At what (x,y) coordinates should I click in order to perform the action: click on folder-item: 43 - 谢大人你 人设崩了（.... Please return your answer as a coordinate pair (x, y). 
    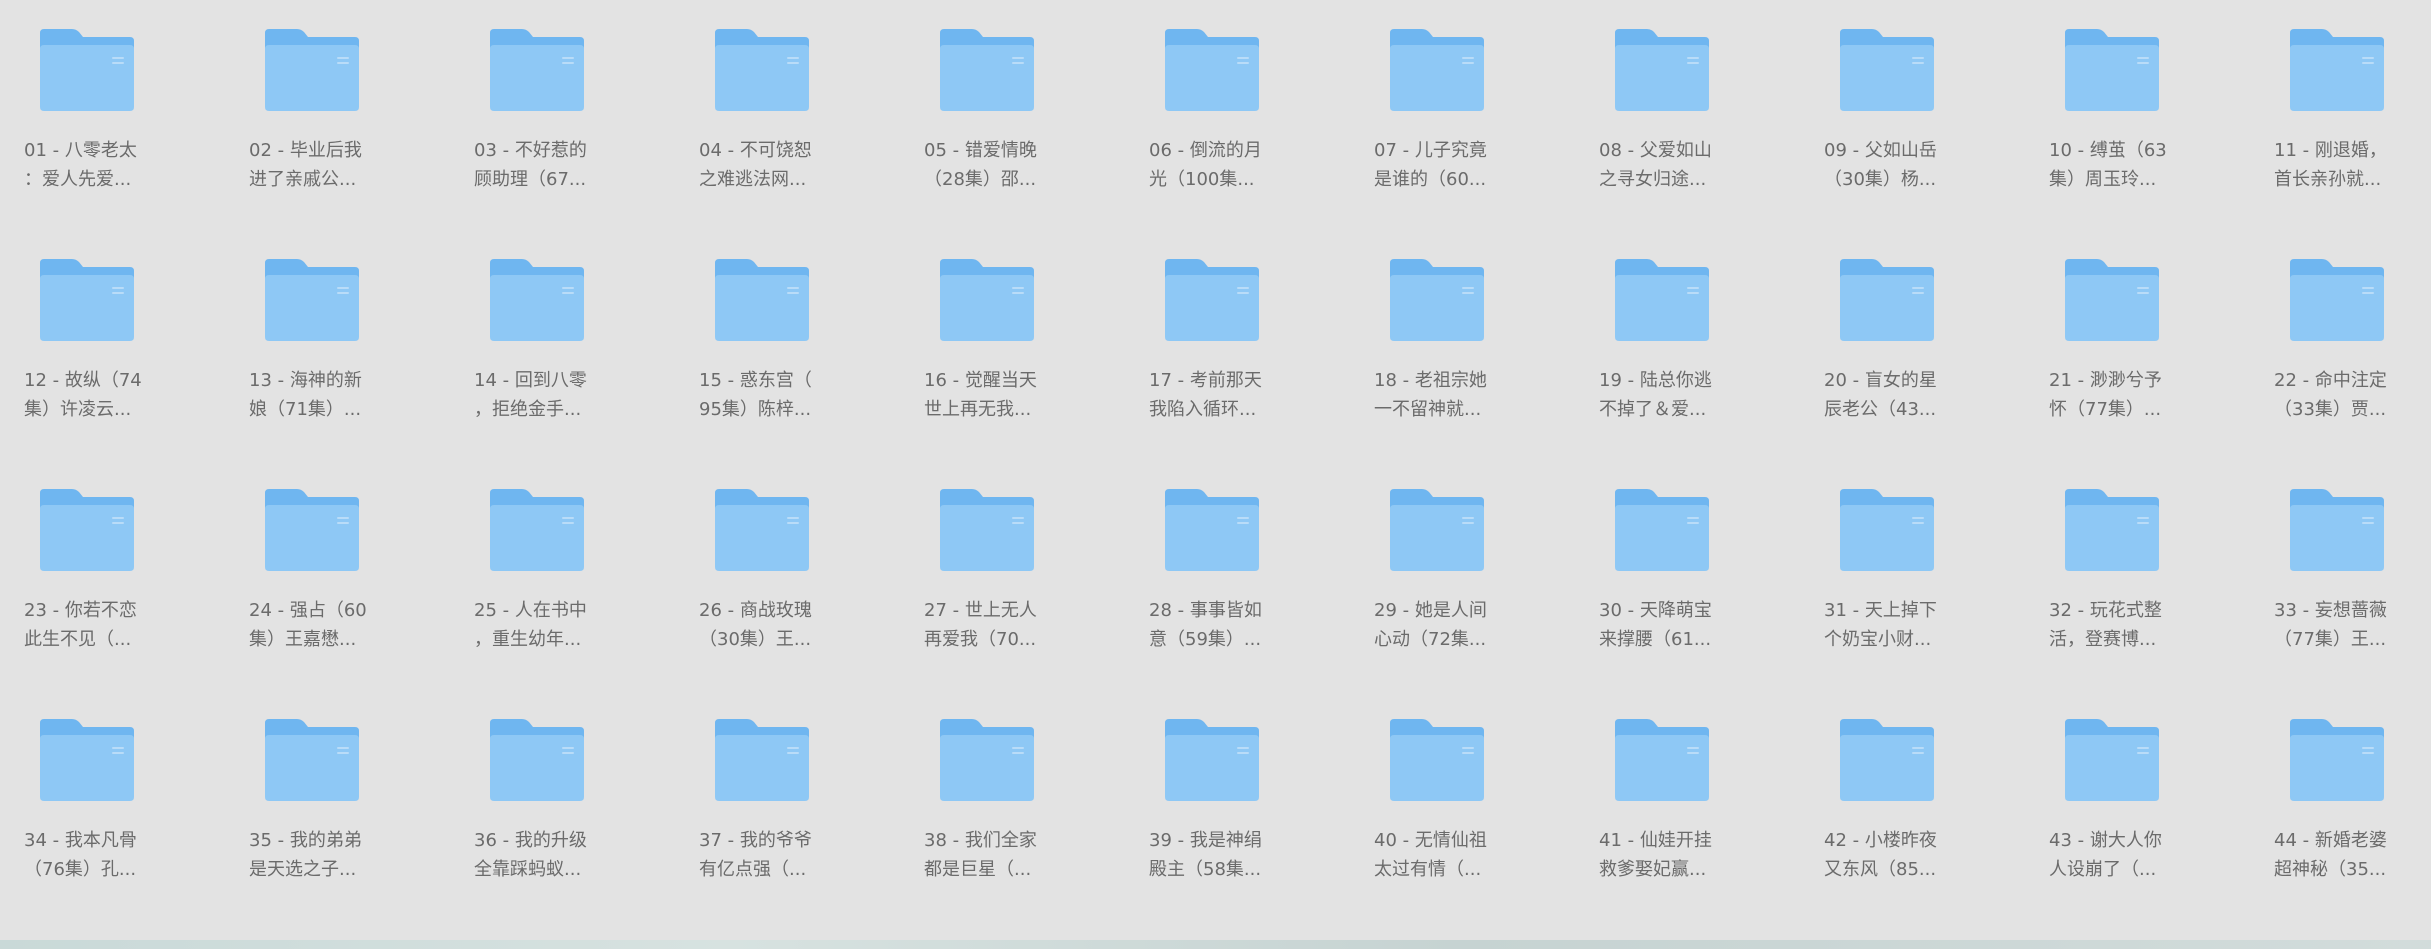
    Looking at the image, I should click on (2149, 817).